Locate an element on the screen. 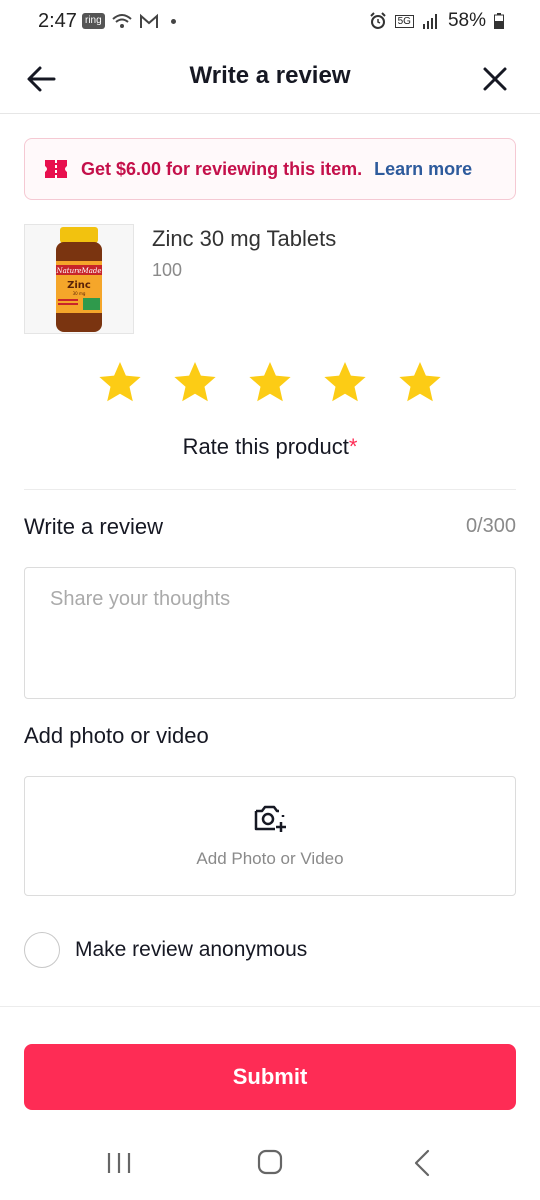 Image resolution: width=540 pixels, height=1200 pixels. ring-app-icon: ring is located at coordinates (93, 21).